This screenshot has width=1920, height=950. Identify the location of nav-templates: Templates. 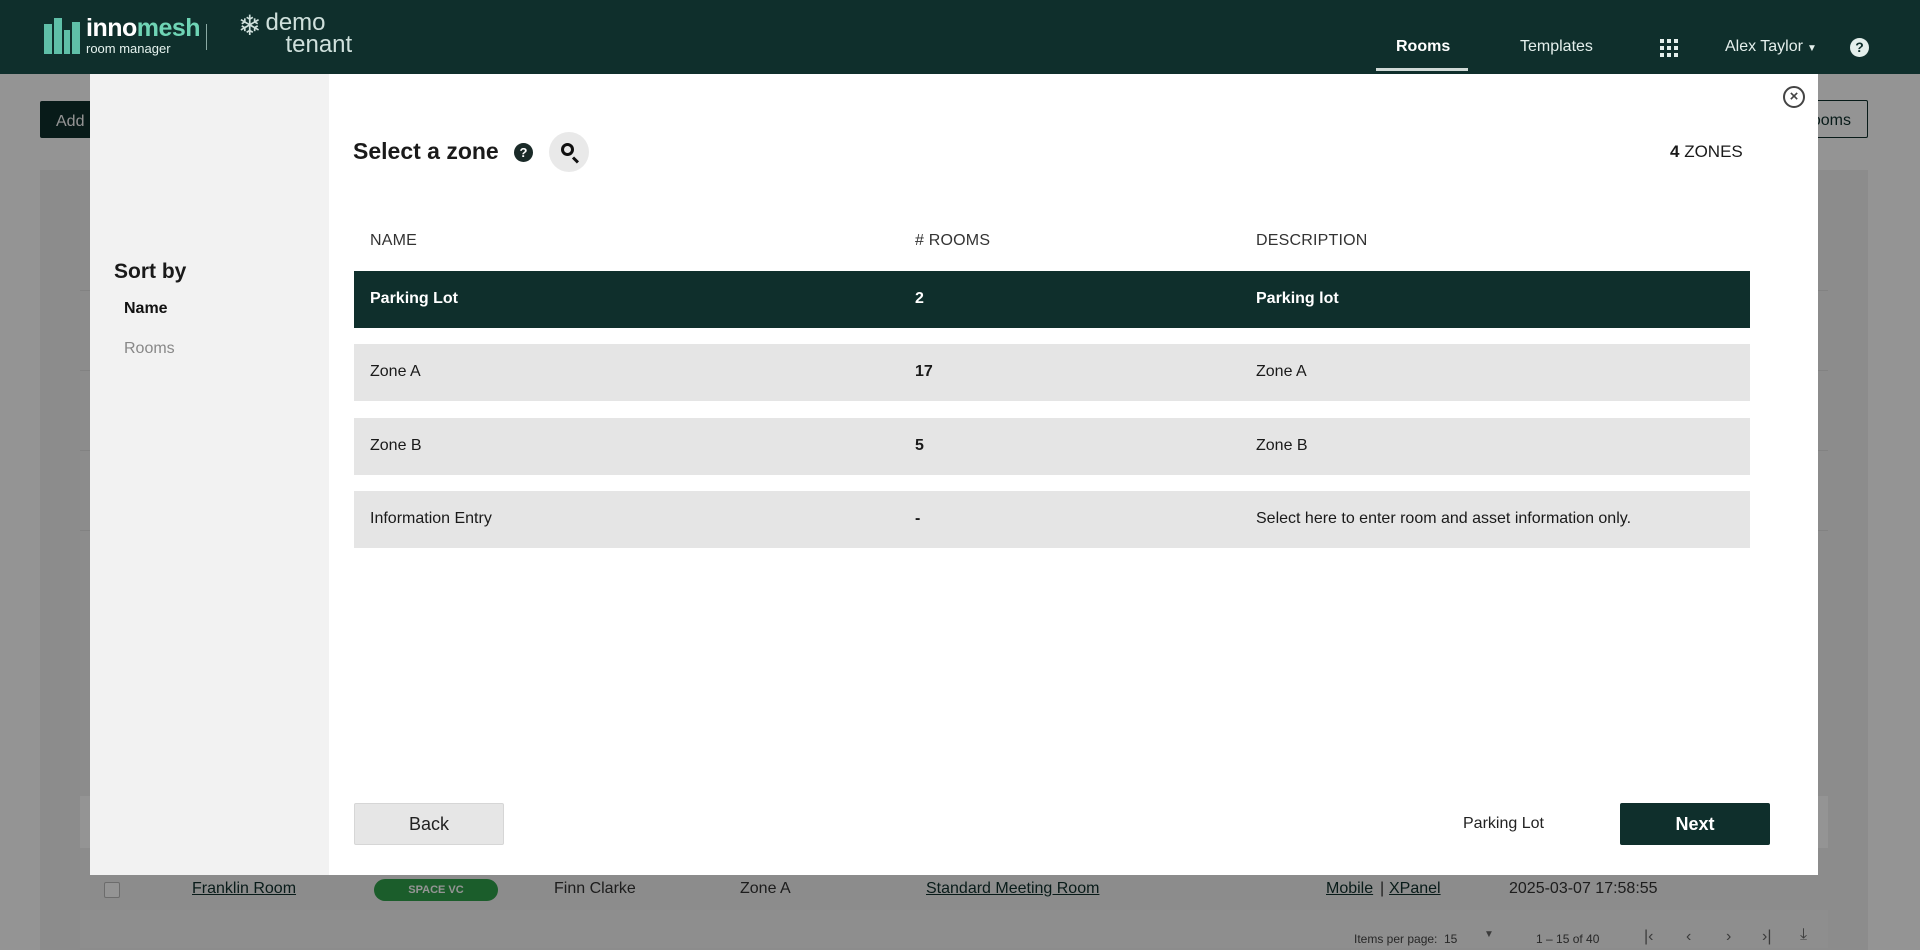
(1556, 47).